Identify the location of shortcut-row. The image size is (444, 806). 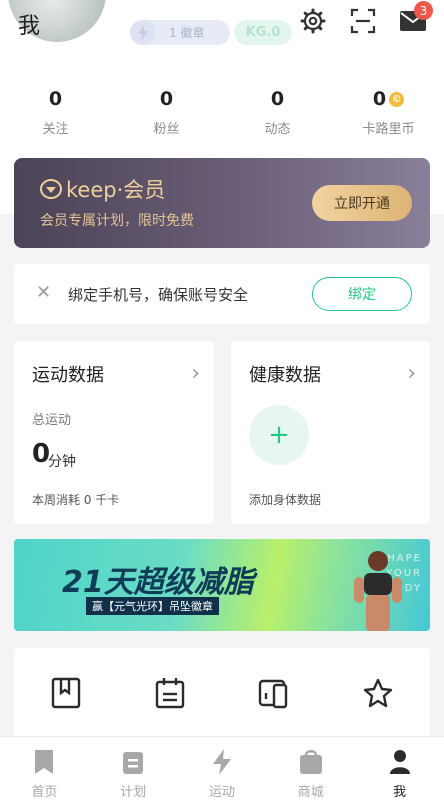
(222, 693).